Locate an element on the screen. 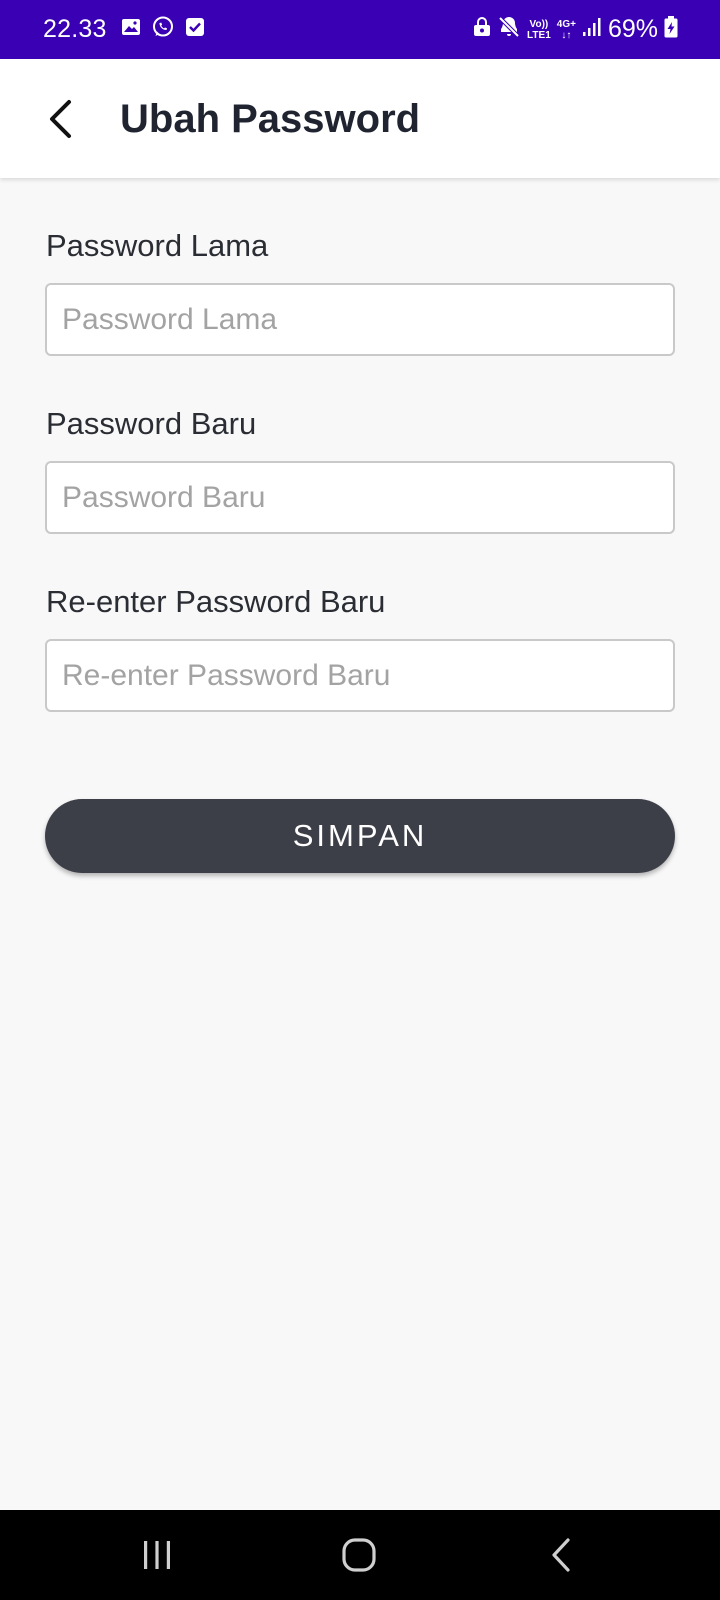  back-button is located at coordinates (60, 119).